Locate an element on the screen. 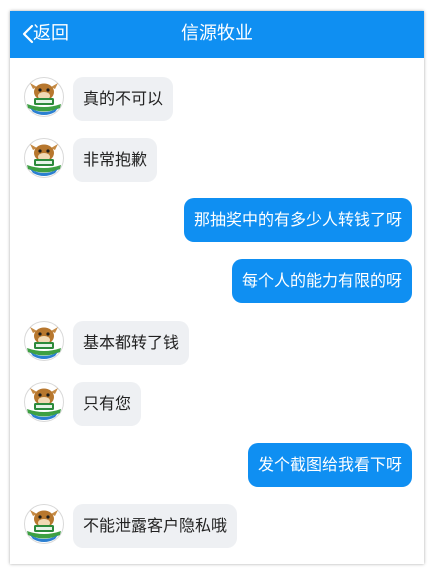  received-message-bubble: 非常抱歉 is located at coordinates (115, 160).